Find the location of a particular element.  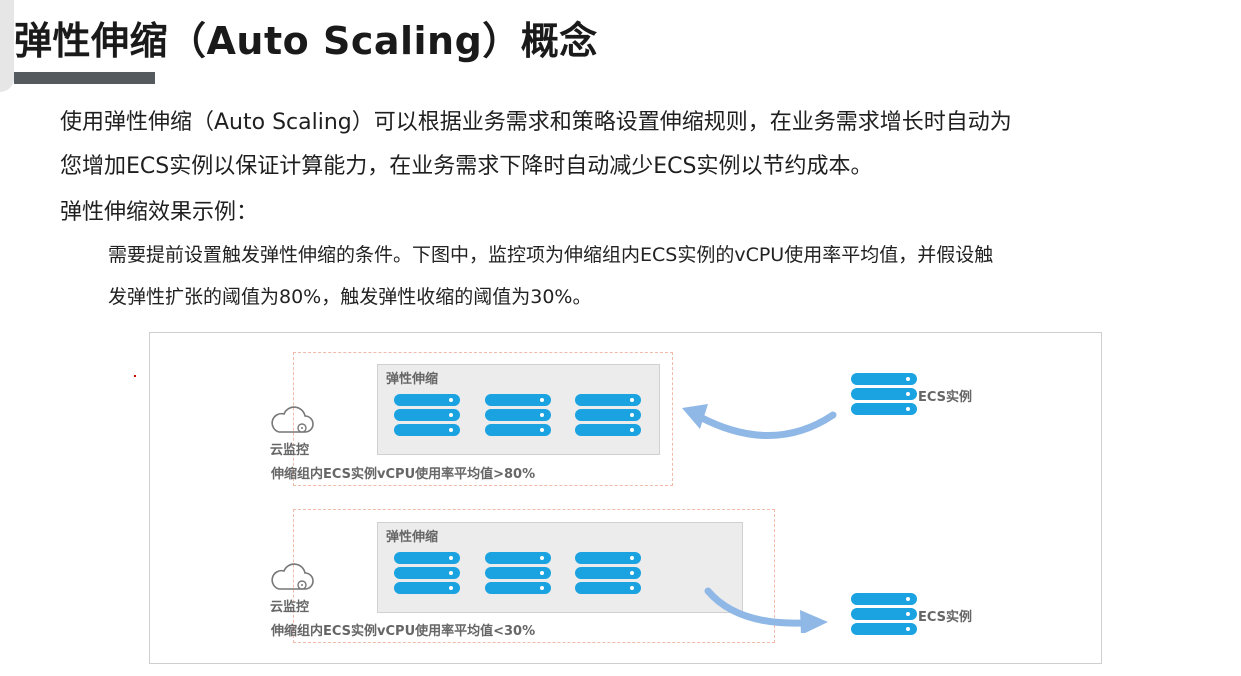

scale-in-arrow-icon is located at coordinates (766, 610).